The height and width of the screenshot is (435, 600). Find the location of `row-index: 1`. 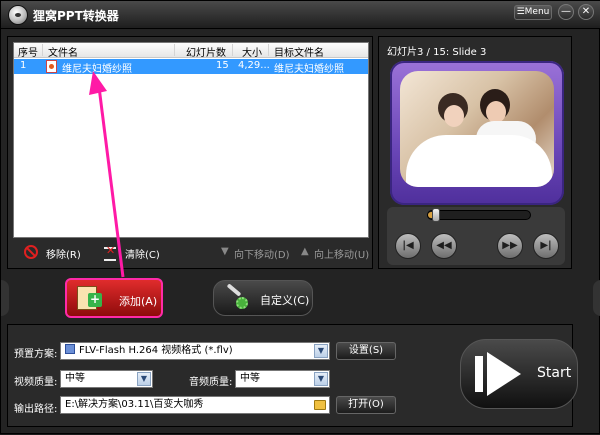

row-index: 1 is located at coordinates (23, 65).